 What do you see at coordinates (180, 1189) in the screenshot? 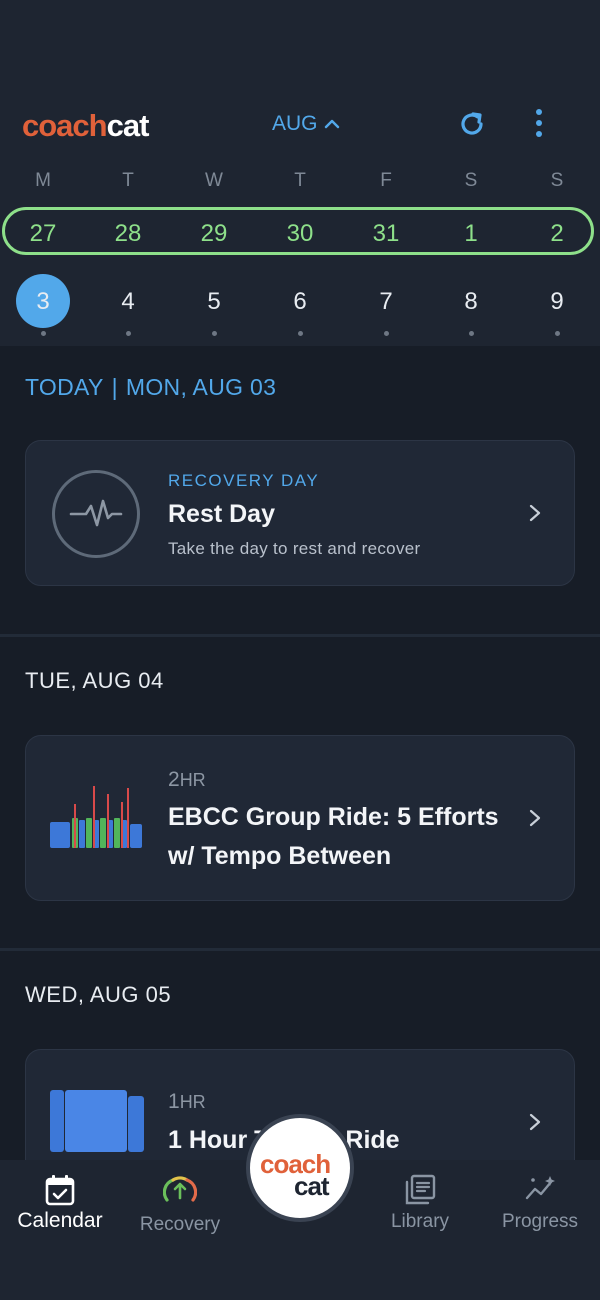
I see `recovery-gauge-icon` at bounding box center [180, 1189].